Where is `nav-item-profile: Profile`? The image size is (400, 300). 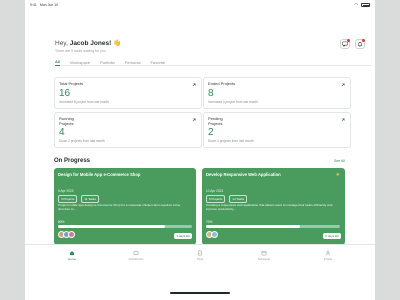
nav-item-profile: Profile is located at coordinates (328, 255).